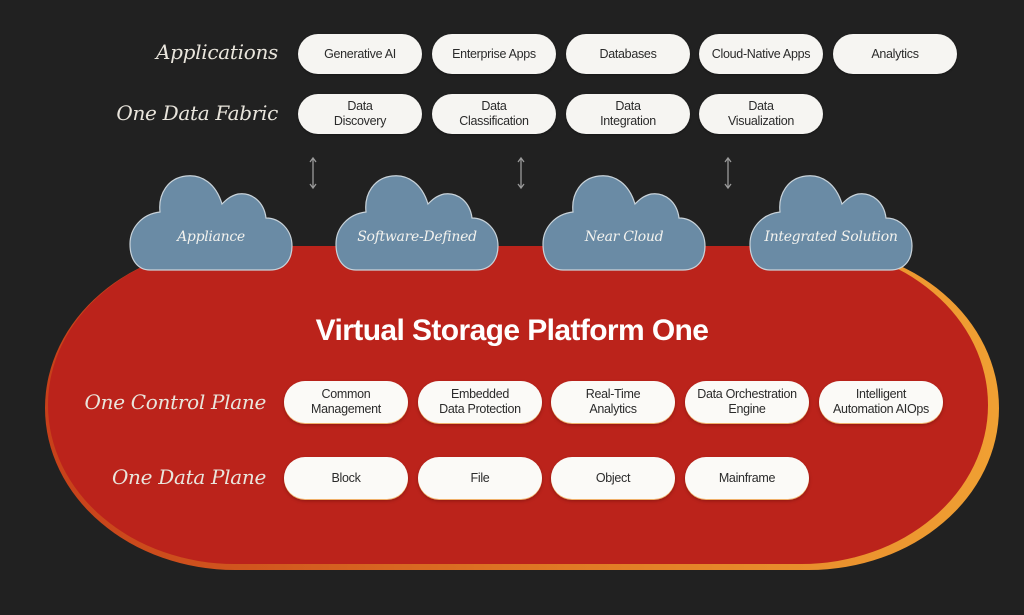 The width and height of the screenshot is (1024, 615). Describe the element at coordinates (346, 409) in the screenshot. I see `pill-line: Management` at that location.